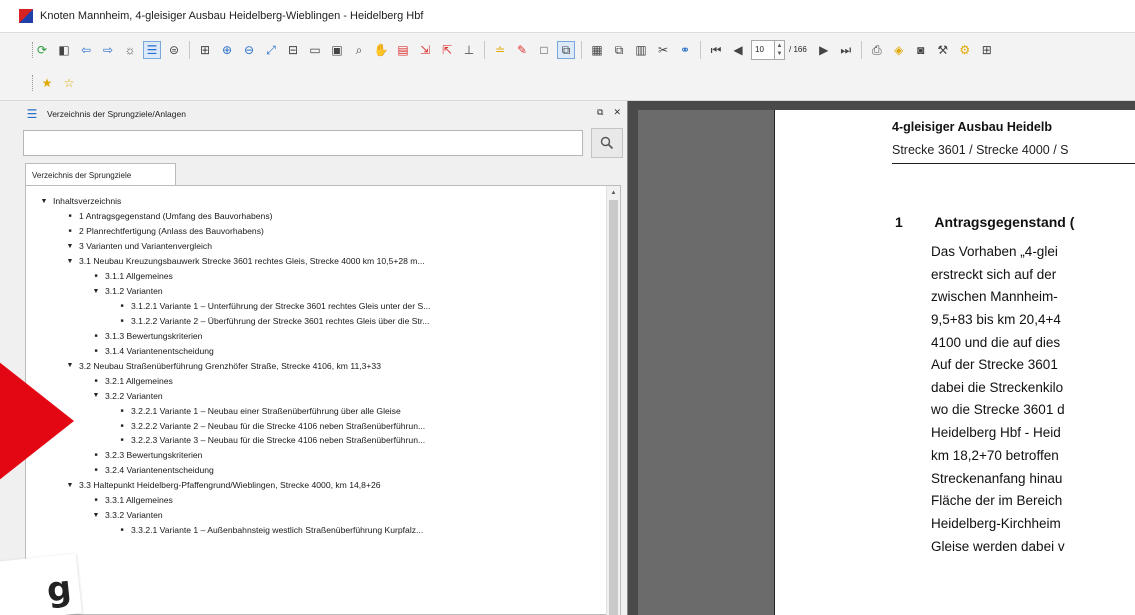  What do you see at coordinates (86, 50) in the screenshot?
I see `back-arrow-icon: ⇦` at bounding box center [86, 50].